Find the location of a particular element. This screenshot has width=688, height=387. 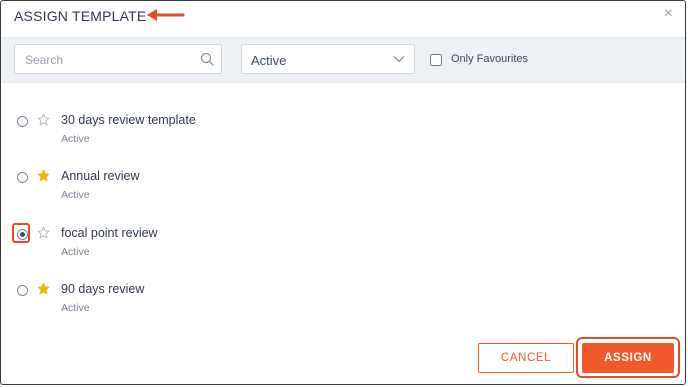

list-item: focal point review Active is located at coordinates (201, 244).